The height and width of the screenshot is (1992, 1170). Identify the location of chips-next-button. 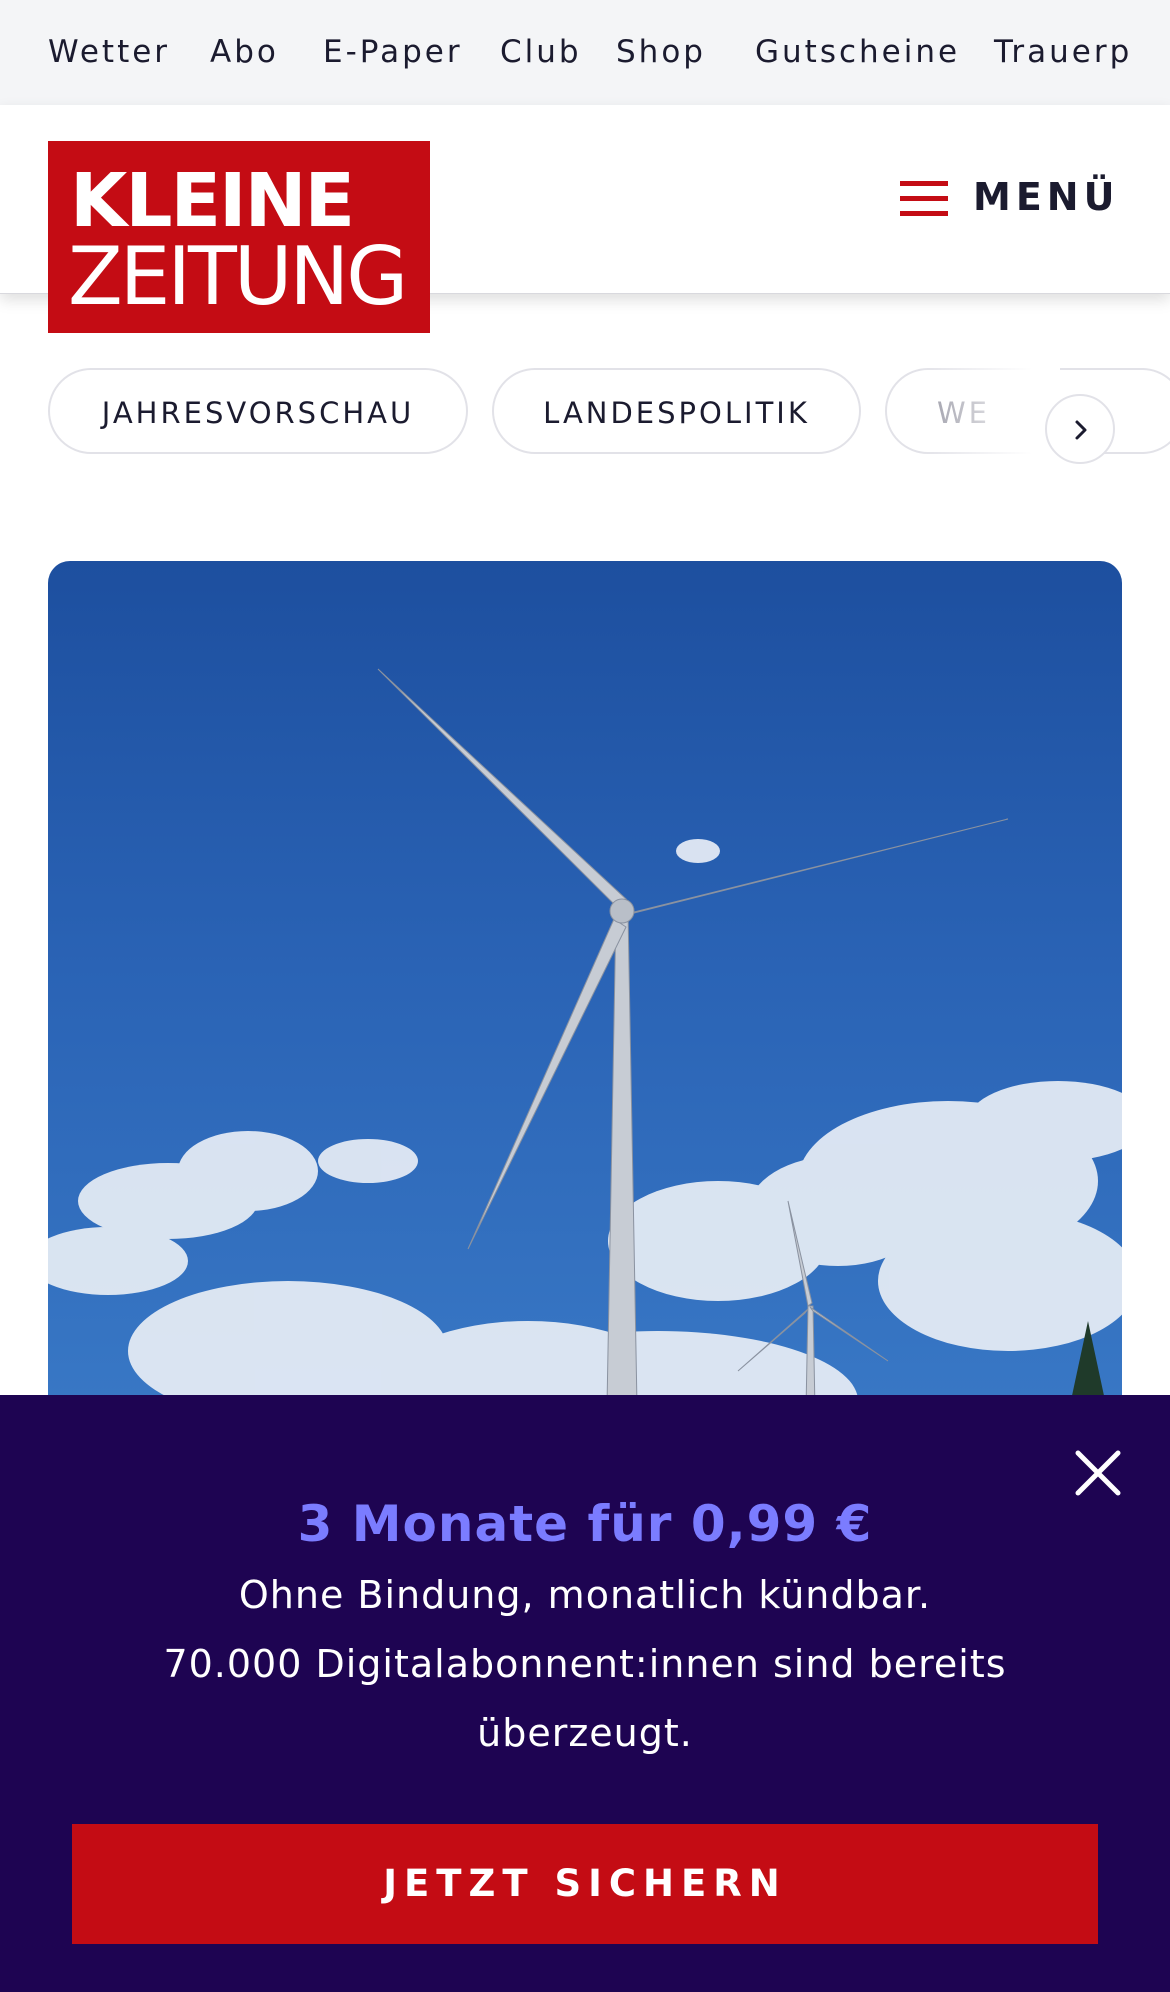
(1080, 429).